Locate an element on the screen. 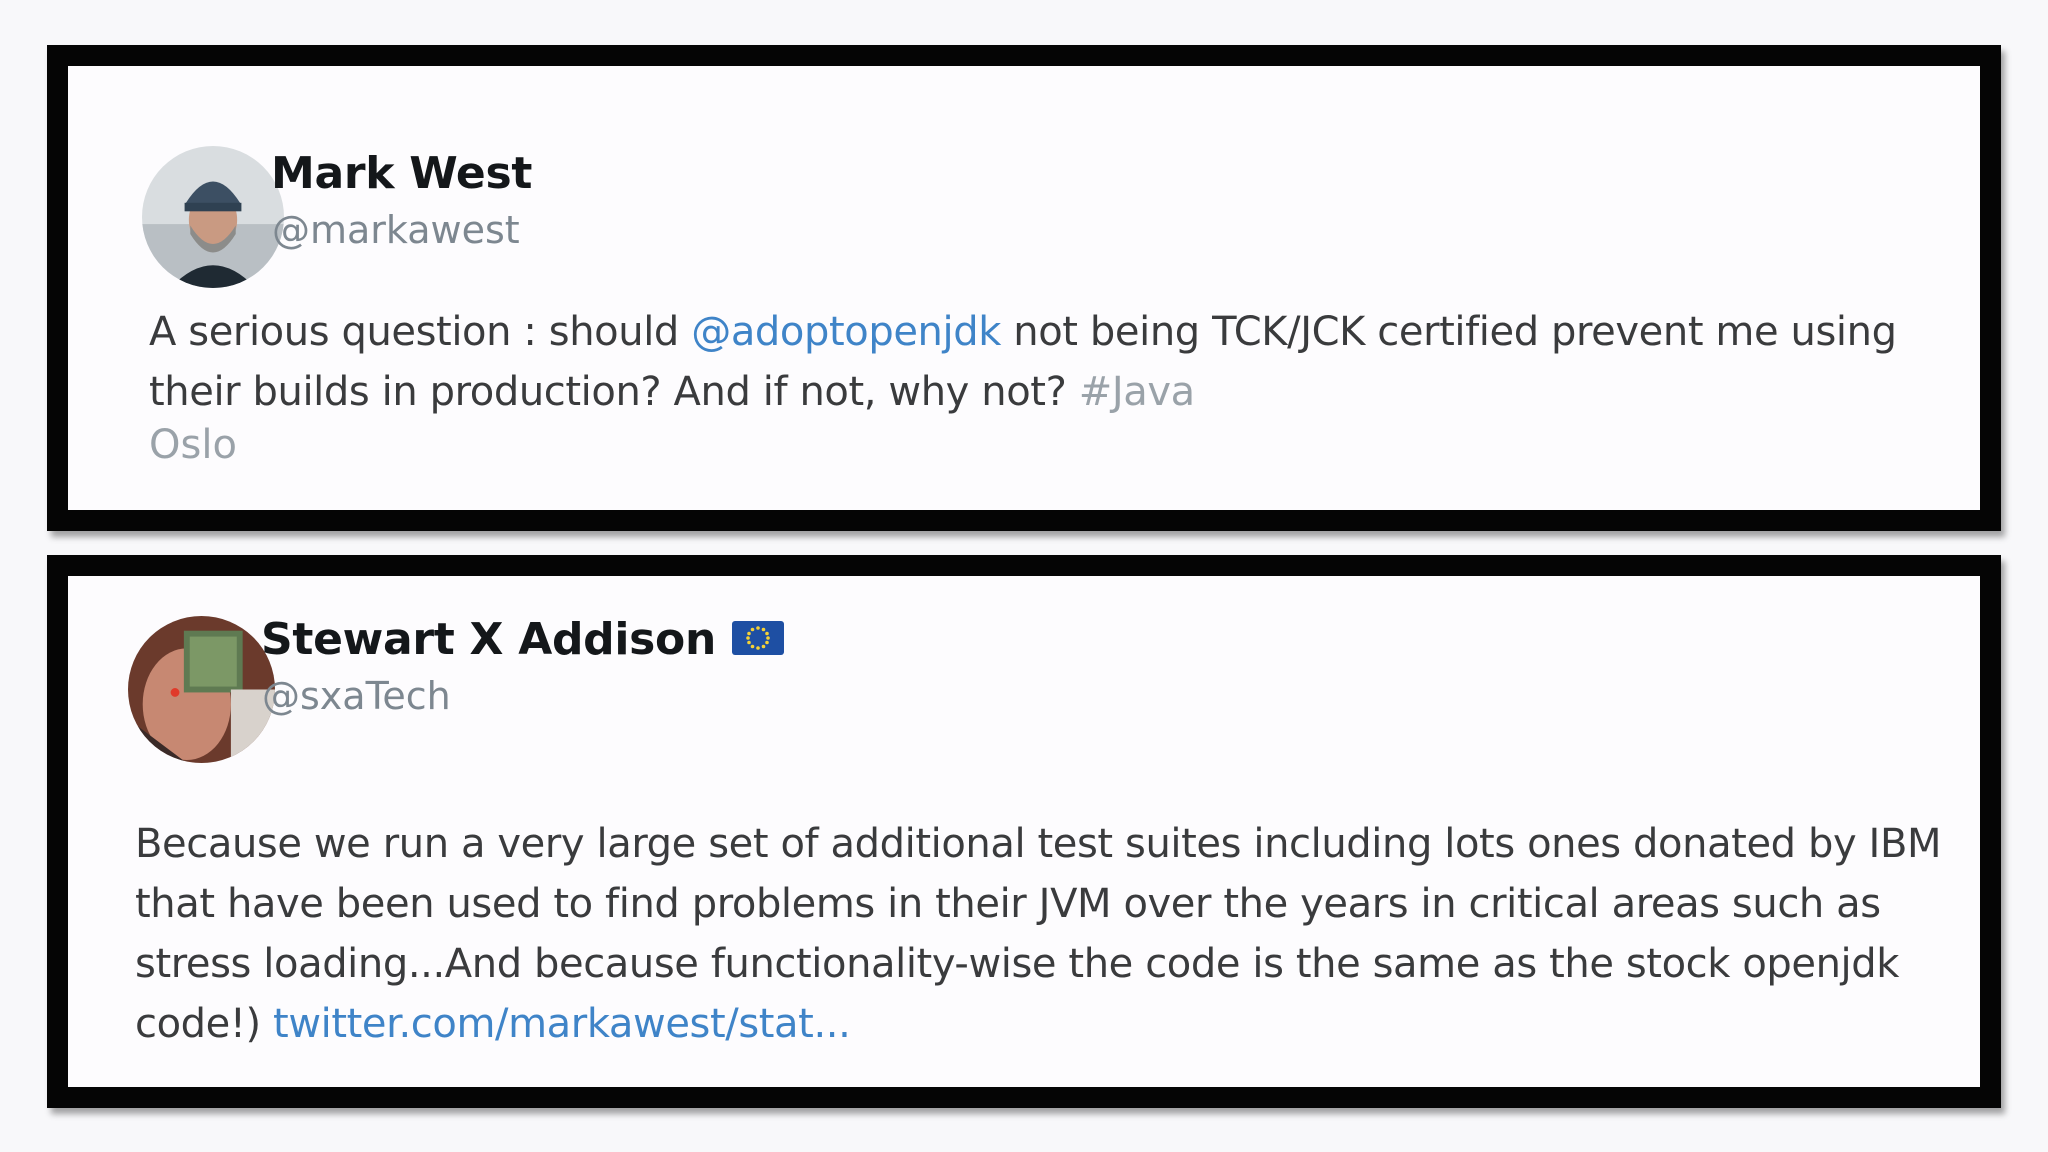  tweet-text-part1: A serious question : should is located at coordinates (420, 332).